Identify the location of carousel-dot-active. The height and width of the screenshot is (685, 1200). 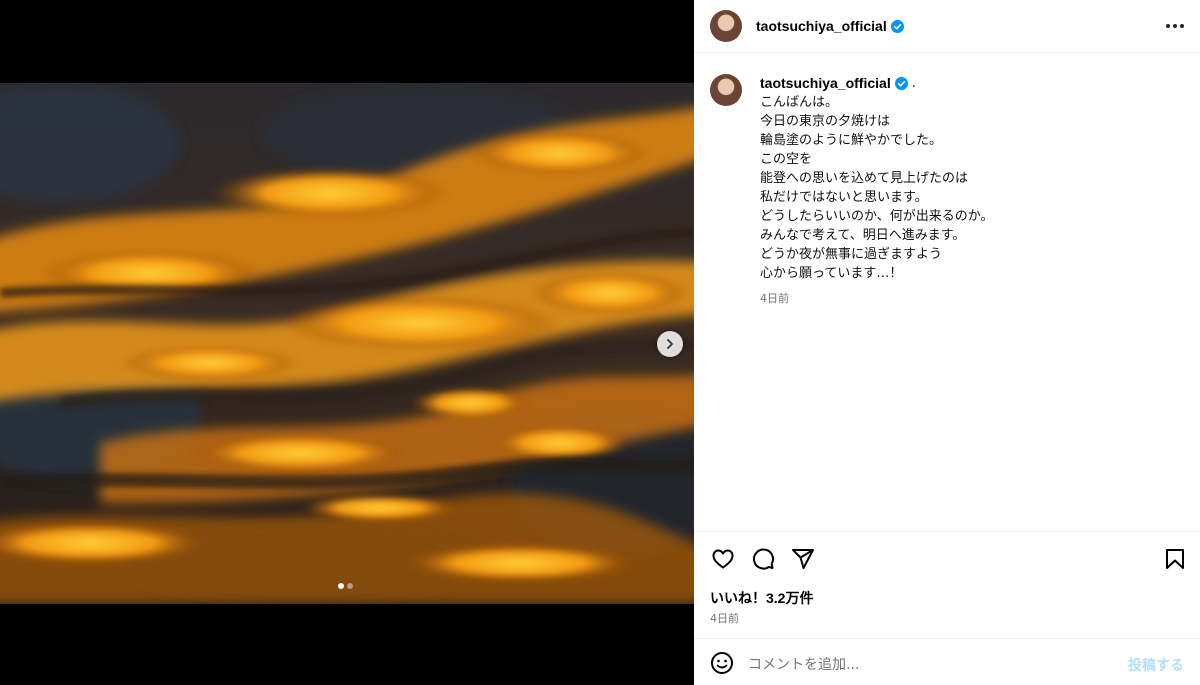
(341, 586).